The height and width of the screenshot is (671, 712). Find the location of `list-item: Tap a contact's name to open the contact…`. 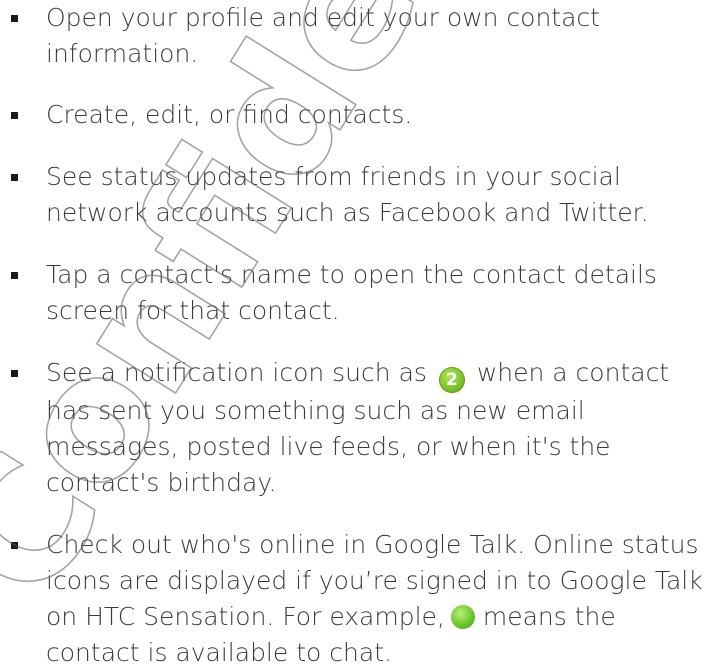

list-item: Tap a contact's name to open the contact… is located at coordinates (356, 293).